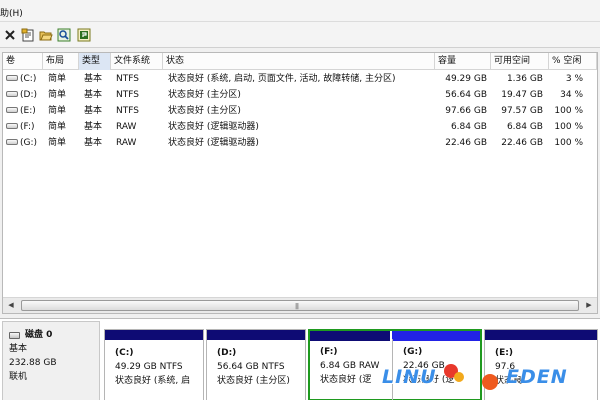 This screenshot has height=400, width=600. What do you see at coordinates (297, 306) in the screenshot?
I see `grip-icon: |||` at bounding box center [297, 306].